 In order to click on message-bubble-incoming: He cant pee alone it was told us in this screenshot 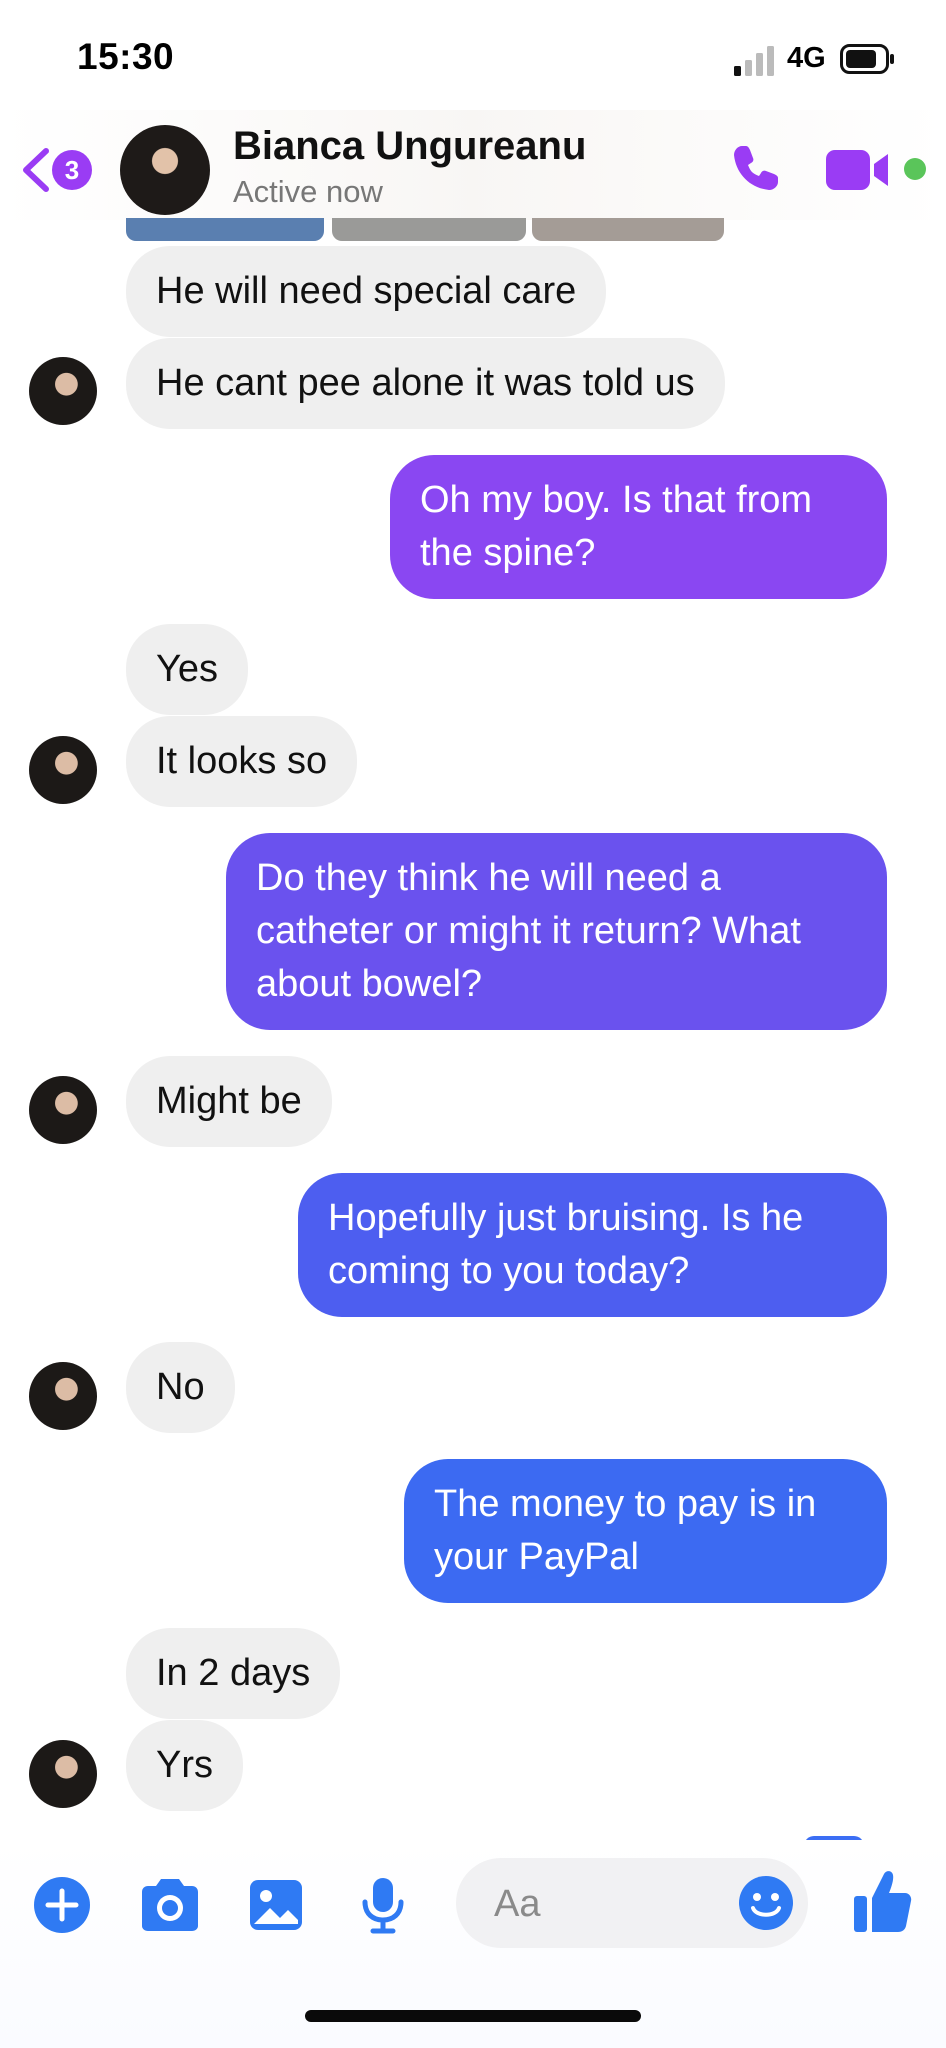, I will do `click(425, 383)`.